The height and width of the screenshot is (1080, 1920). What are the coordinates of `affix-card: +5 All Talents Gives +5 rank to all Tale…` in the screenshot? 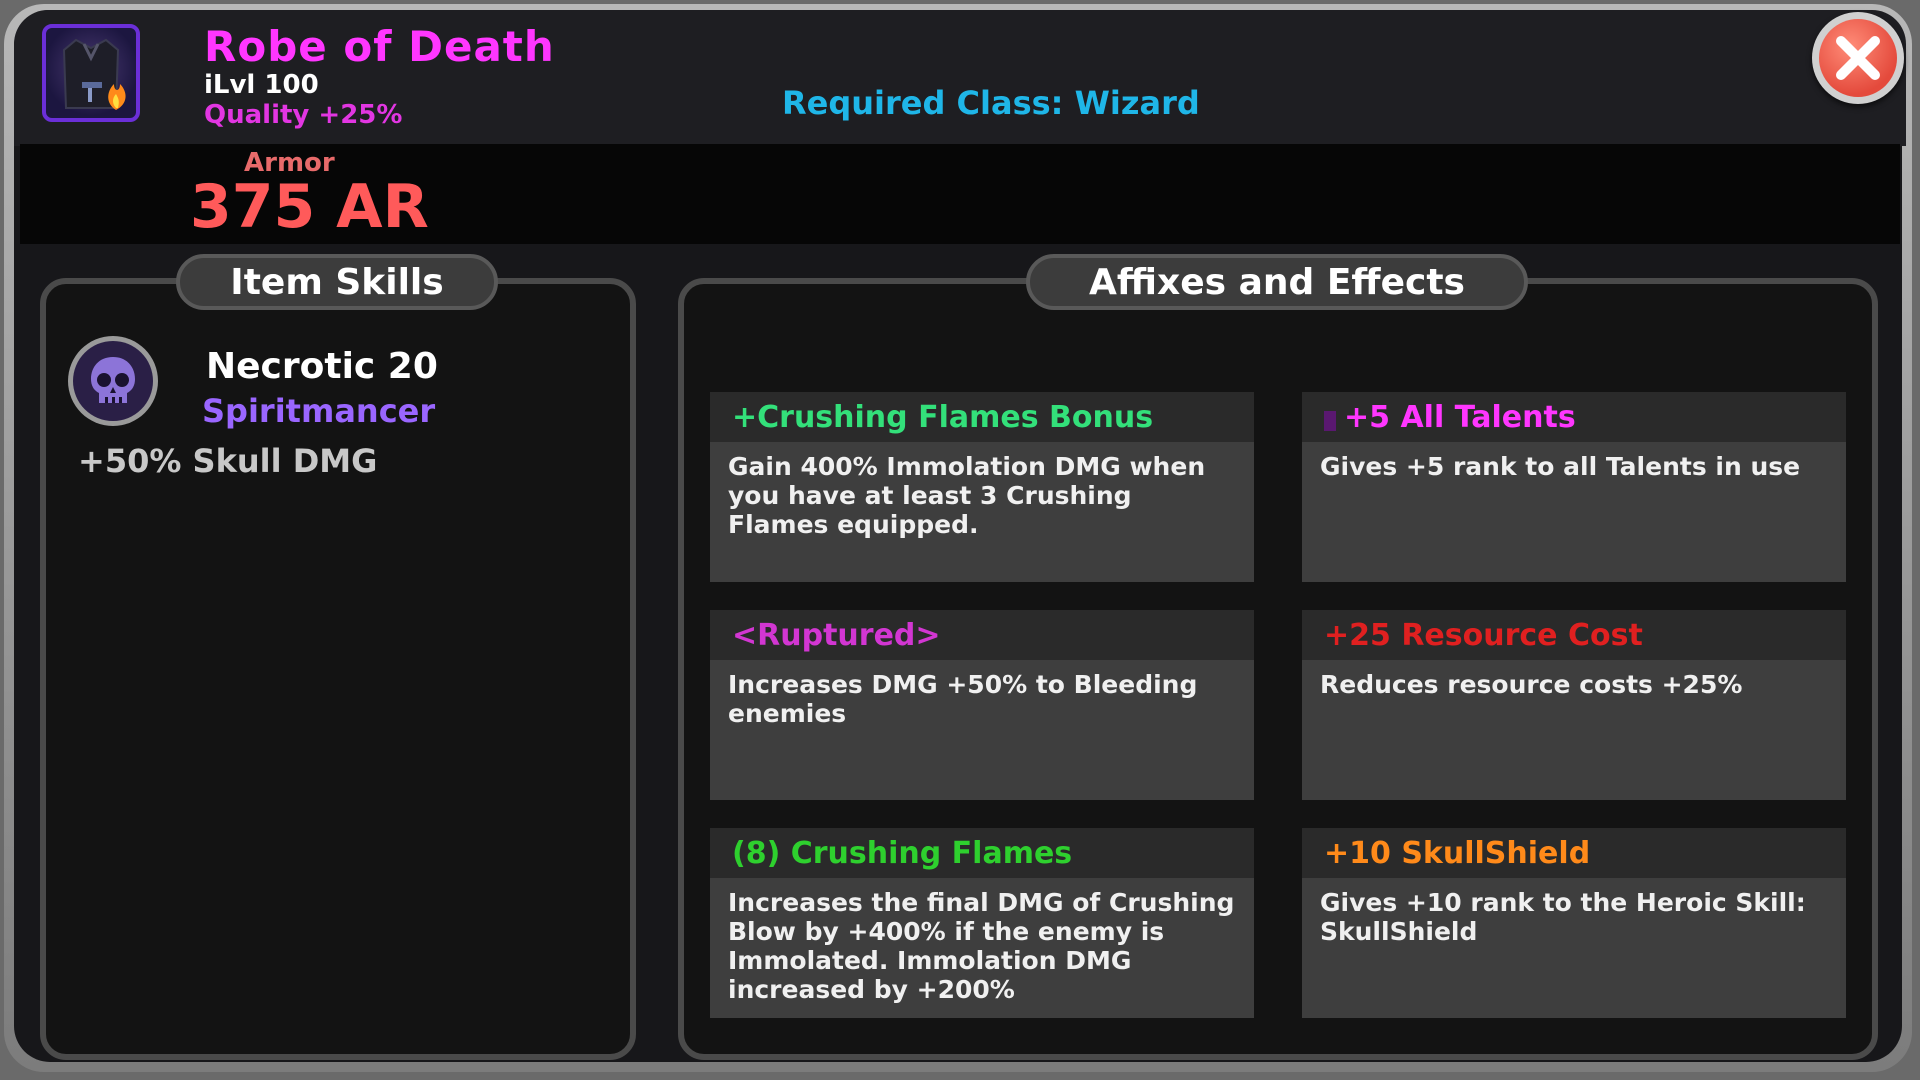 It's located at (1574, 487).